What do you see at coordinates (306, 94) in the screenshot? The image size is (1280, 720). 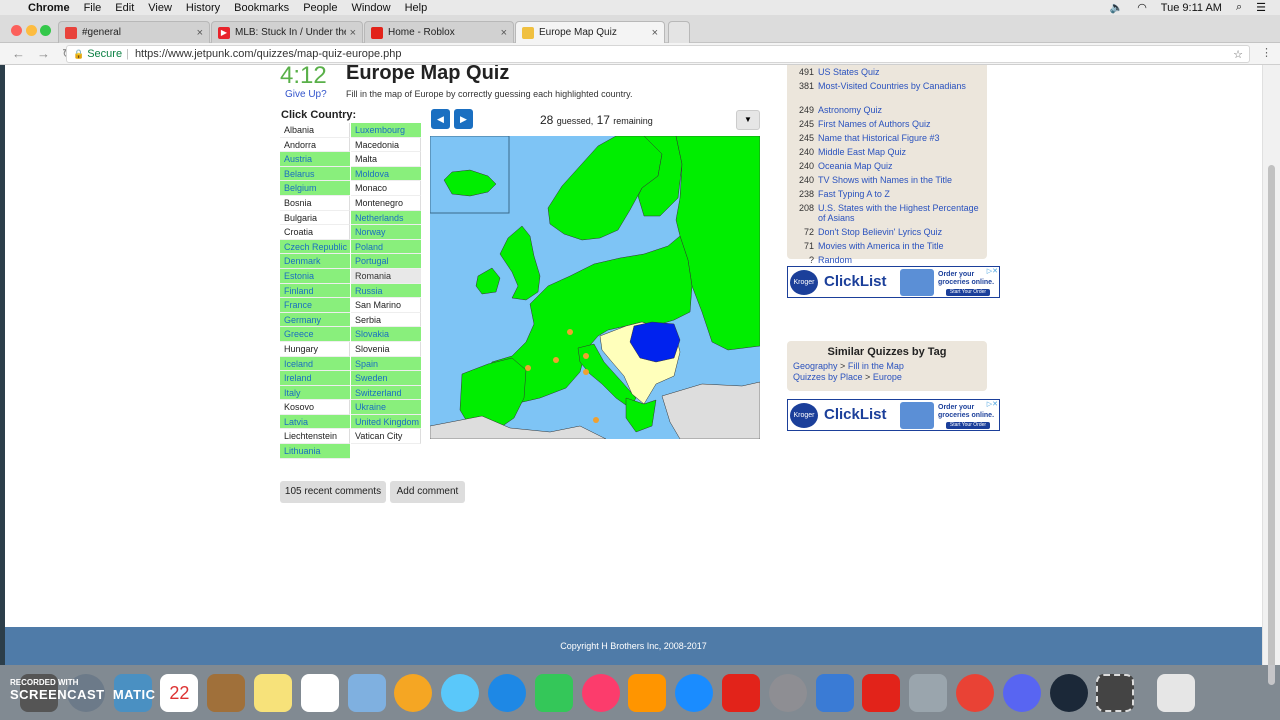 I see `give-up-link: Give Up?` at bounding box center [306, 94].